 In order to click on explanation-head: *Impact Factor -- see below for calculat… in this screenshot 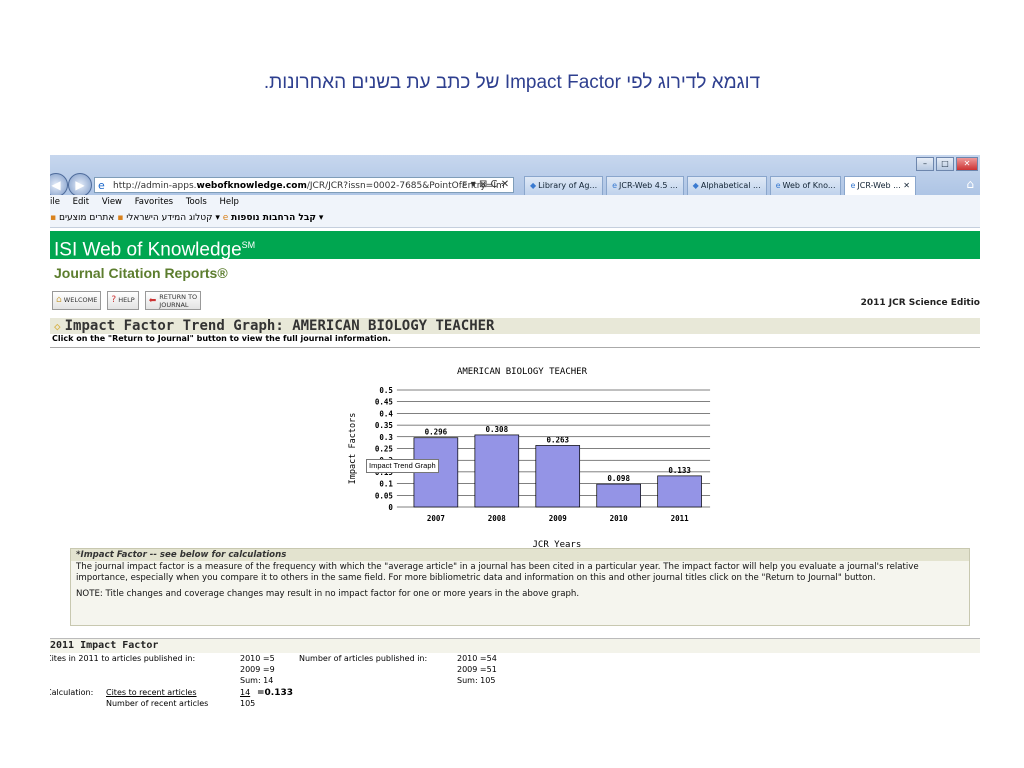, I will do `click(520, 555)`.